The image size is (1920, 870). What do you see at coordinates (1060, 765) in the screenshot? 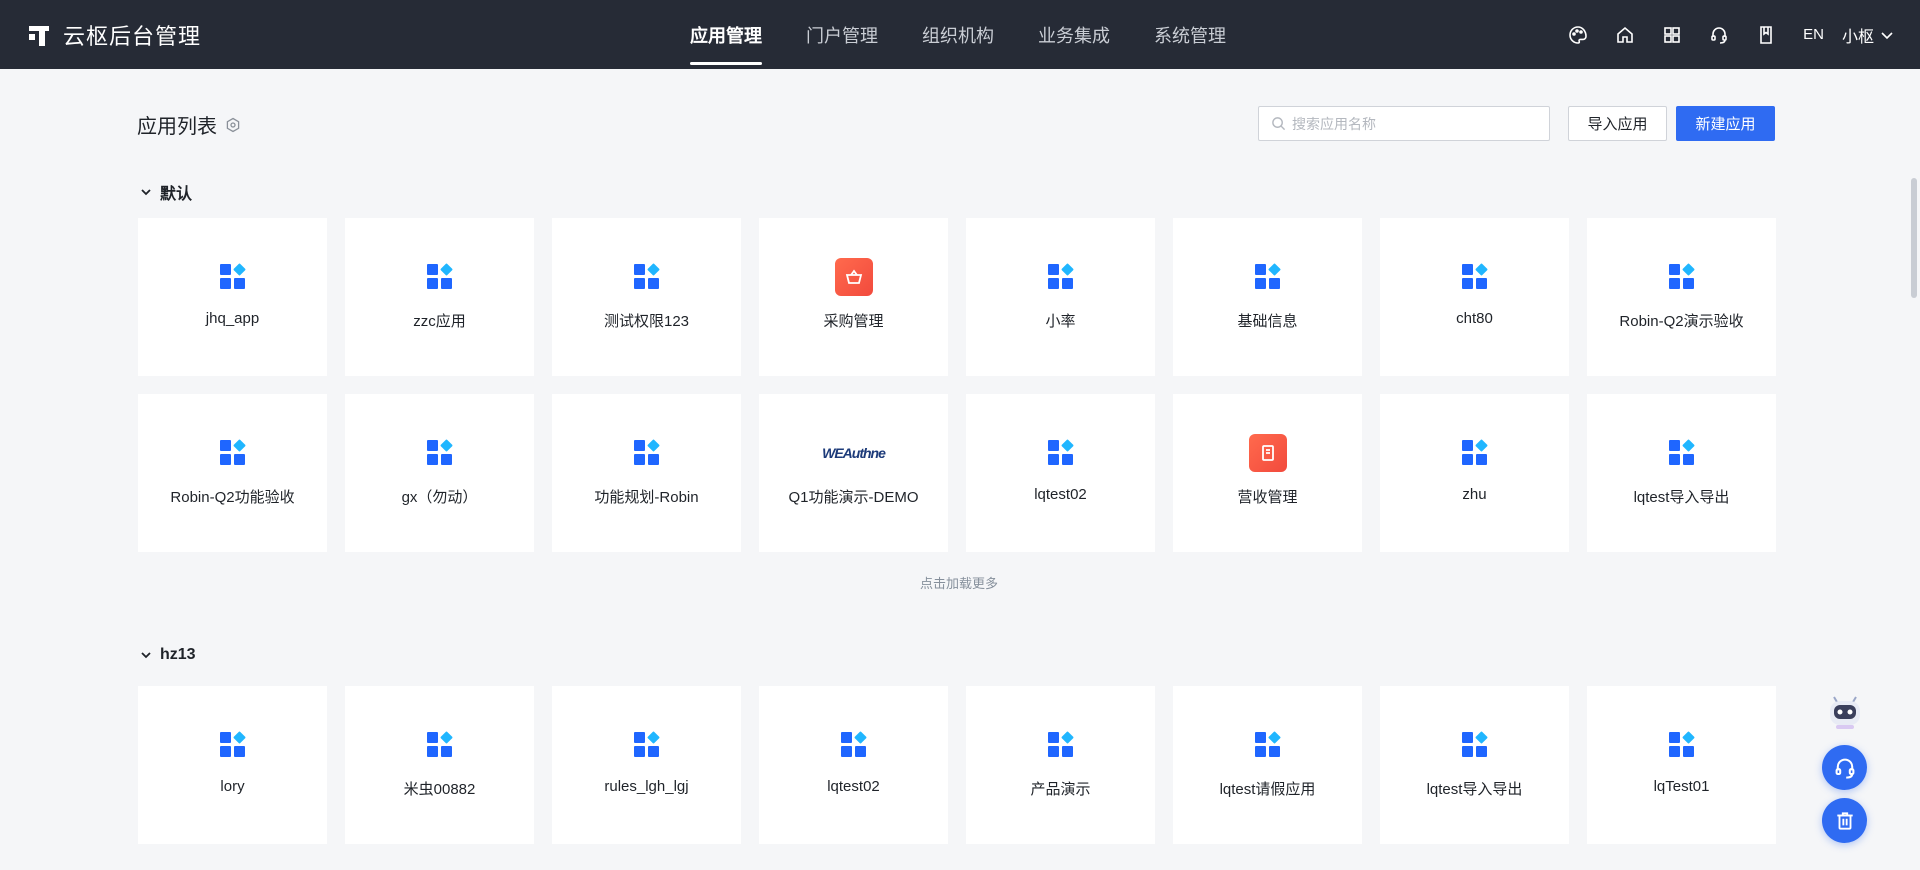
I see `app-card: 产品演示` at bounding box center [1060, 765].